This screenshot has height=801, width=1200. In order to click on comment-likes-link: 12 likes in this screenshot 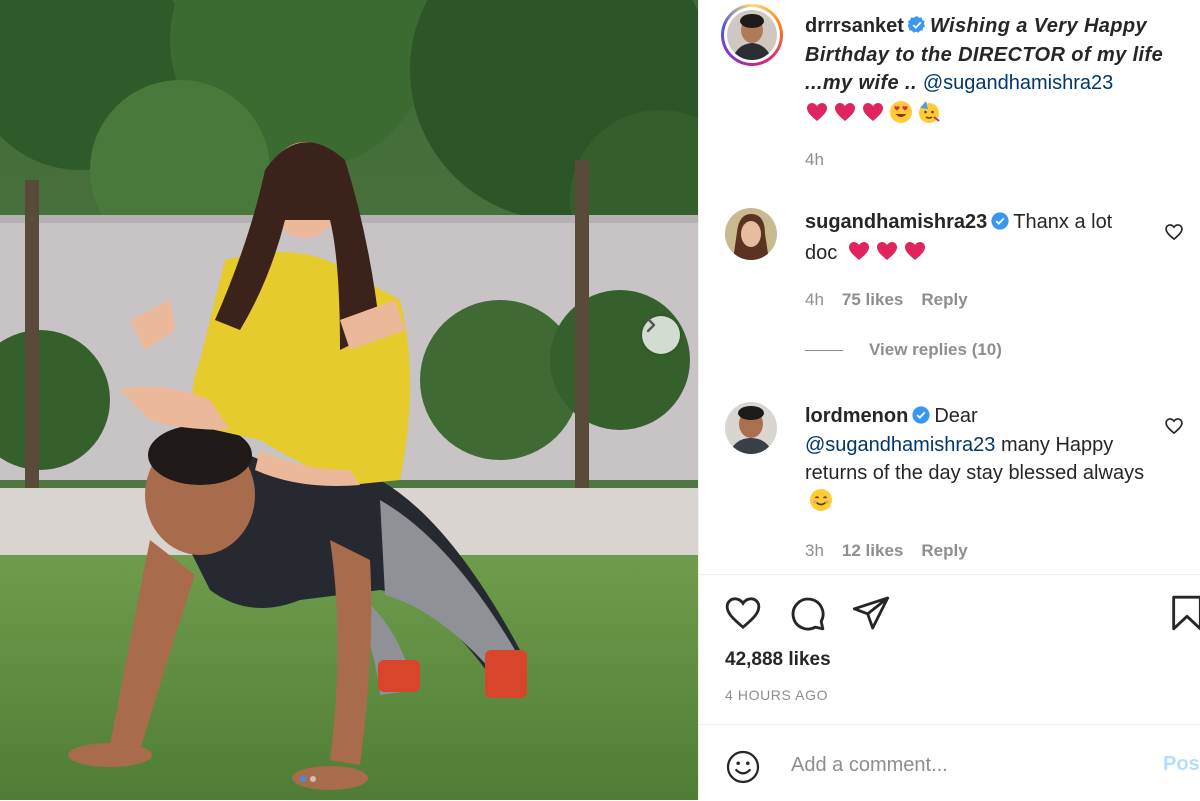, I will do `click(872, 550)`.